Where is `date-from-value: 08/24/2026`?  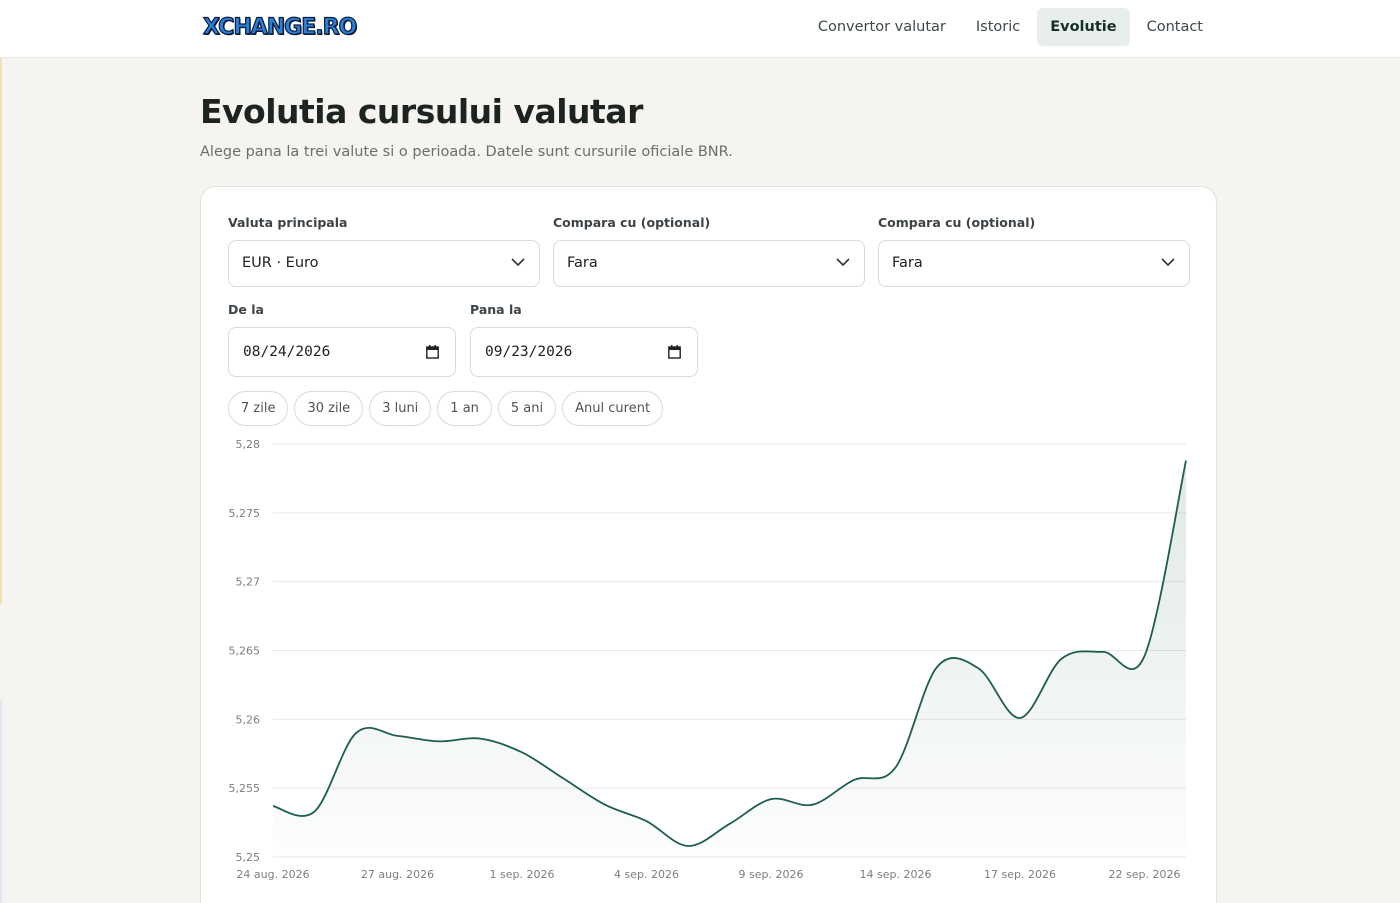
date-from-value: 08/24/2026 is located at coordinates (287, 352).